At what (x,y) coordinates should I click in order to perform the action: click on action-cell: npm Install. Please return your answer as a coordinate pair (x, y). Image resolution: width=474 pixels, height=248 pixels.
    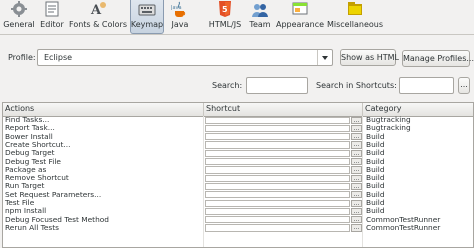
    Looking at the image, I should click on (26, 211).